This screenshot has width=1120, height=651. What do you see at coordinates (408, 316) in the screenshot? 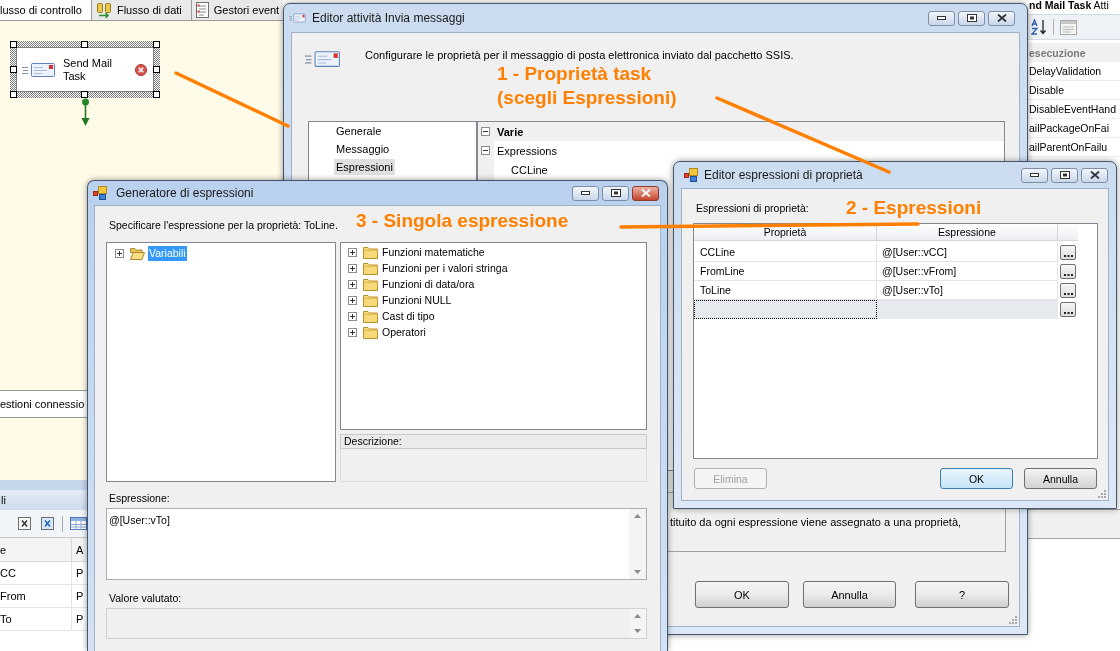
I see `tree-item: Cast di tipo` at bounding box center [408, 316].